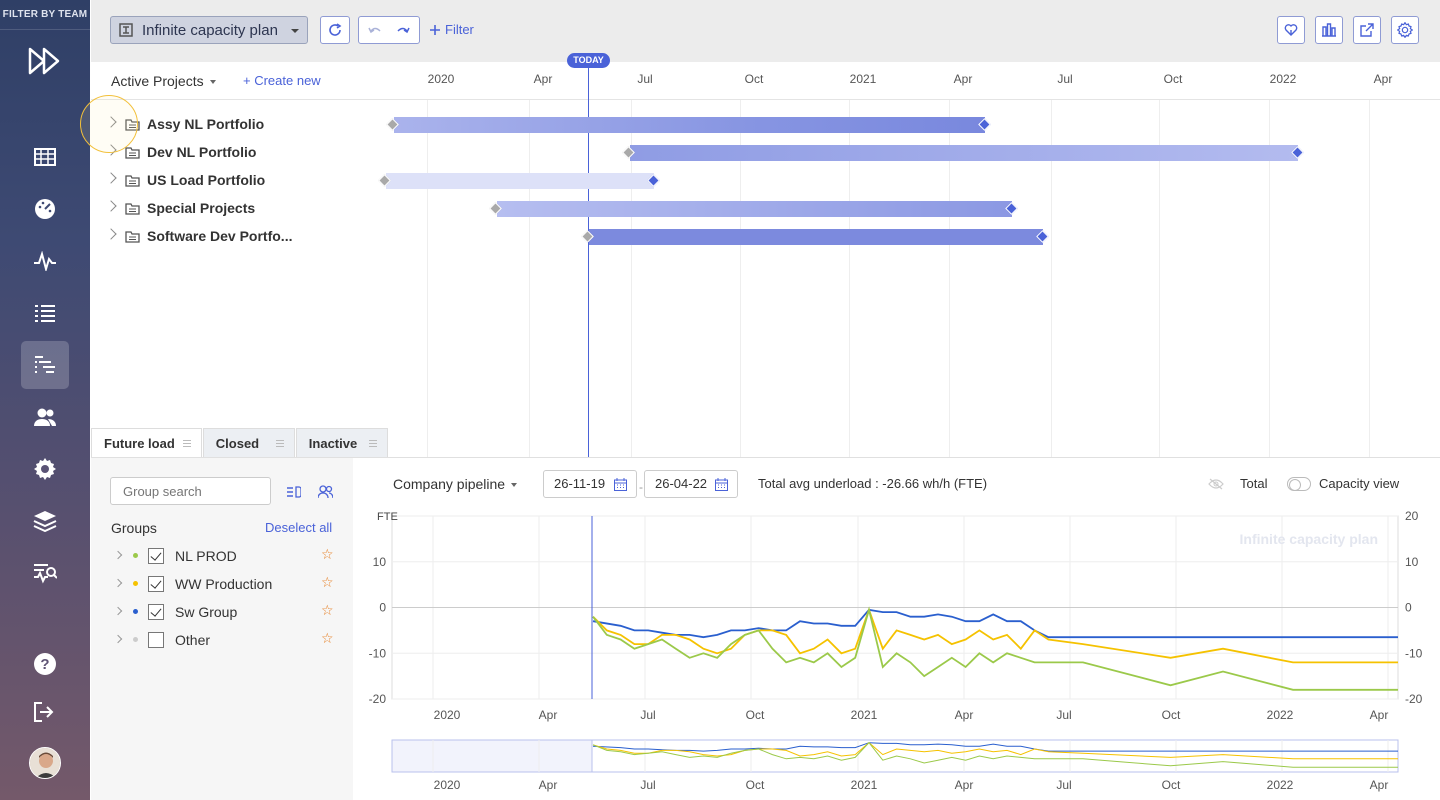 The width and height of the screenshot is (1440, 800). I want to click on pipeline-label: Company pipeline, so click(449, 484).